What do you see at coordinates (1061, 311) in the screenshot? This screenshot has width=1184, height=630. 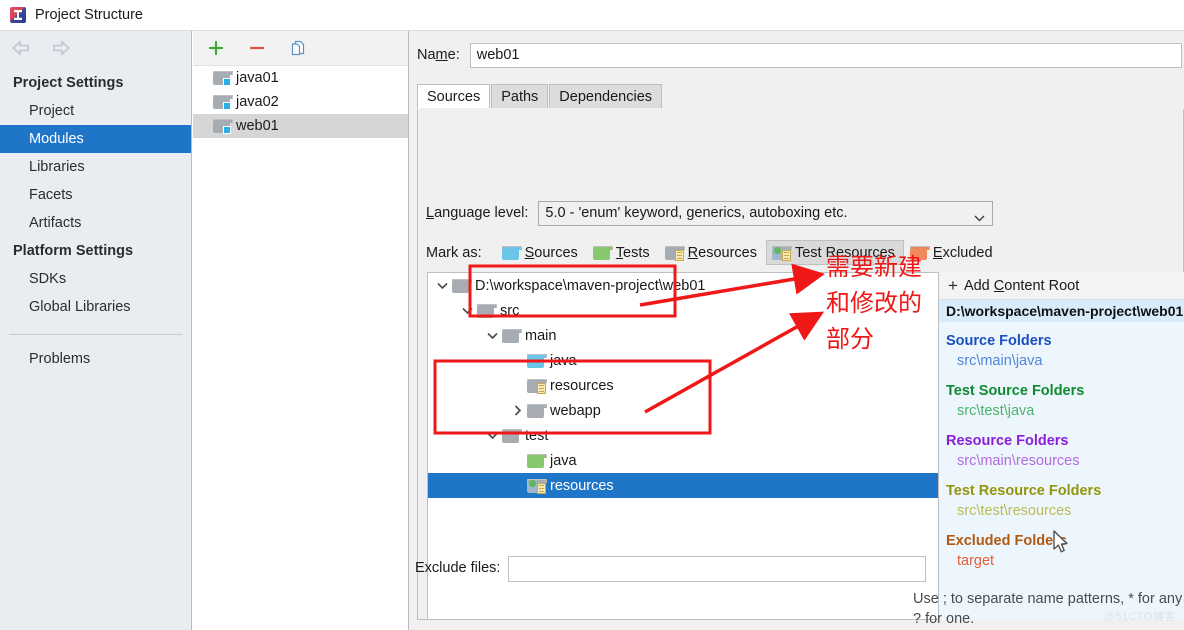 I see `content-root-path: D:\workspace\maven-project\web01` at bounding box center [1061, 311].